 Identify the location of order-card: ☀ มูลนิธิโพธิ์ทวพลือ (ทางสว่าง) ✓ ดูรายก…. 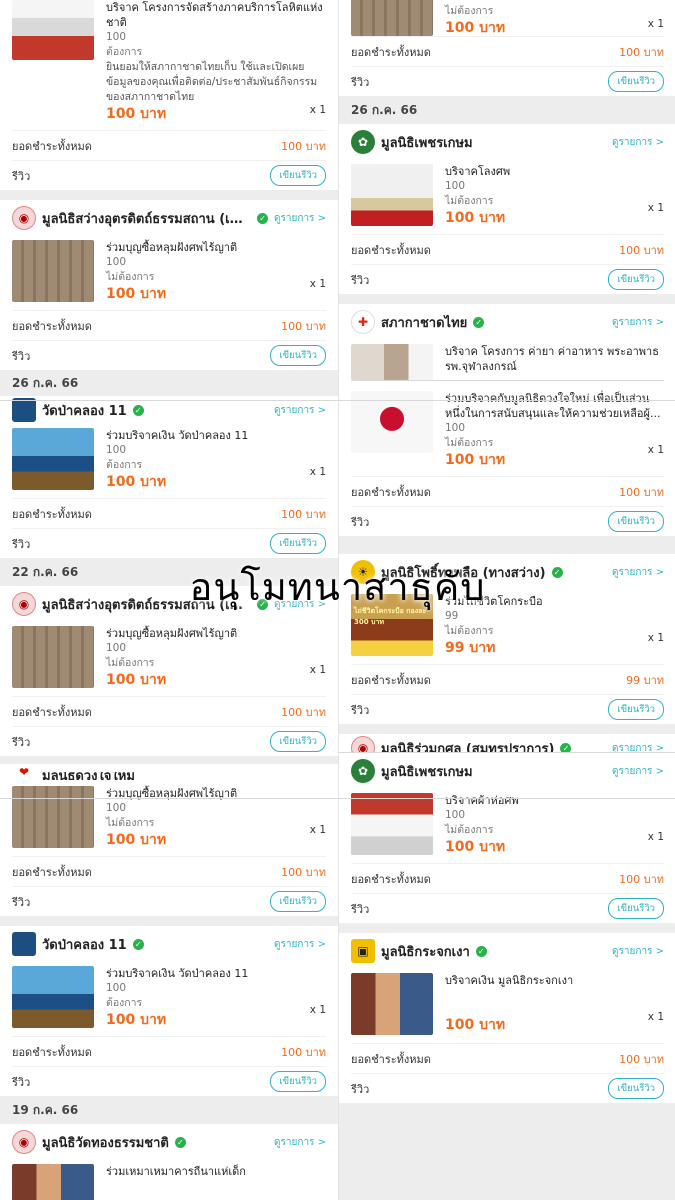
(507, 639).